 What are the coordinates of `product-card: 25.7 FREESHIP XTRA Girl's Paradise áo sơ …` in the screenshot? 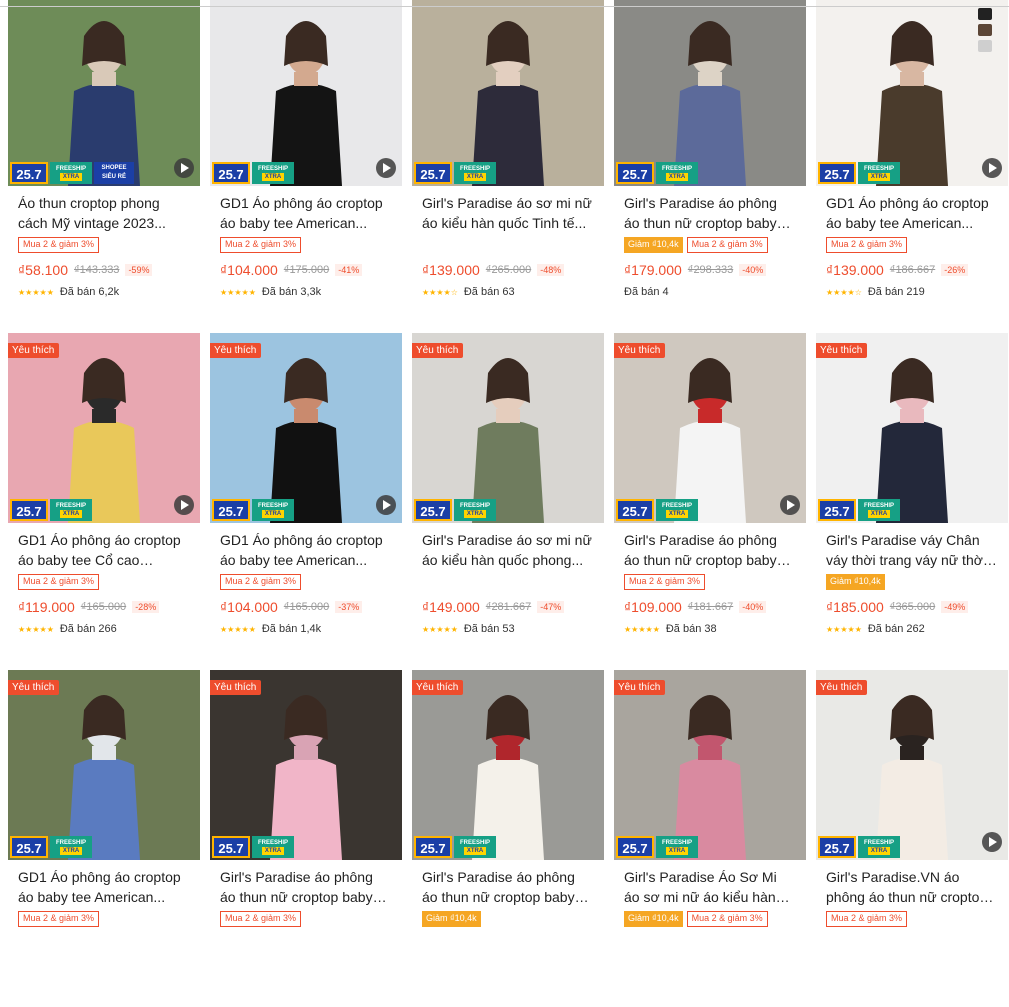 It's located at (508, 166).